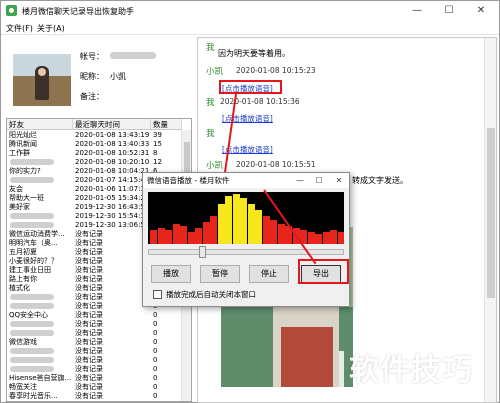  I want to click on playback-slider-thumb, so click(202, 252).